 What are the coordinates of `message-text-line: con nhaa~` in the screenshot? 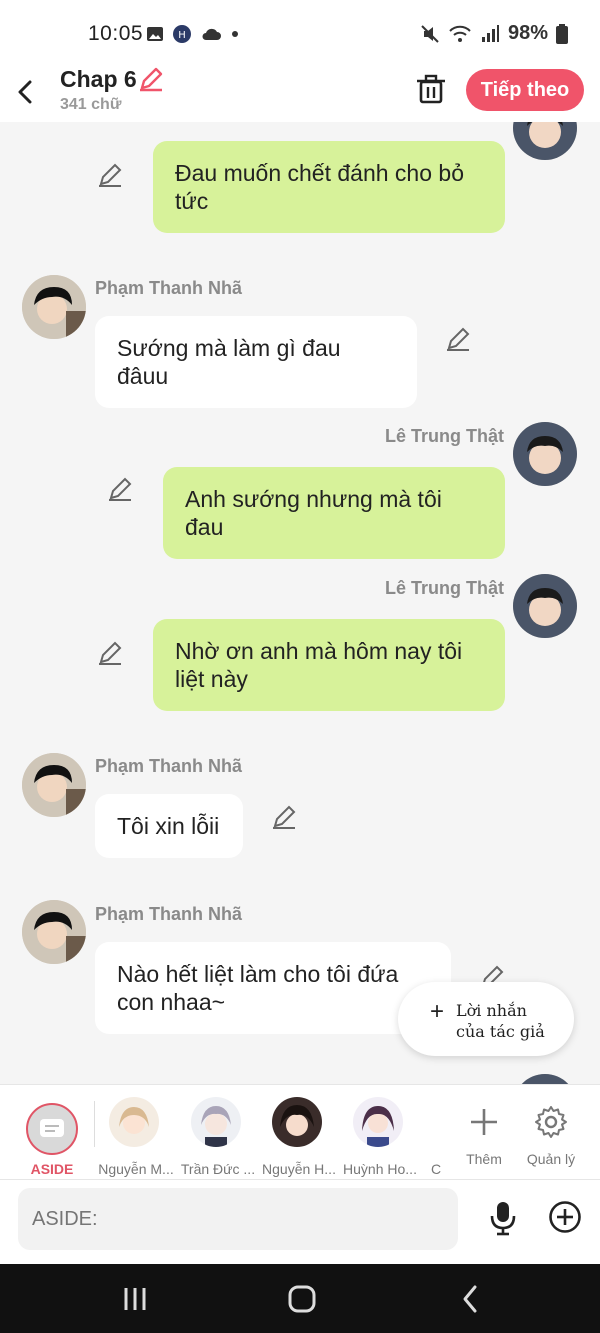 It's located at (171, 1002).